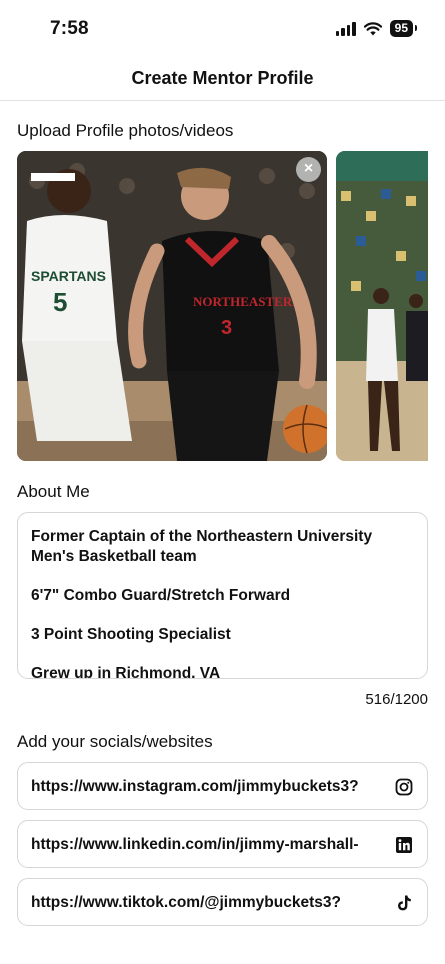 This screenshot has height=964, width=445. What do you see at coordinates (404, 787) in the screenshot?
I see `instagram-icon` at bounding box center [404, 787].